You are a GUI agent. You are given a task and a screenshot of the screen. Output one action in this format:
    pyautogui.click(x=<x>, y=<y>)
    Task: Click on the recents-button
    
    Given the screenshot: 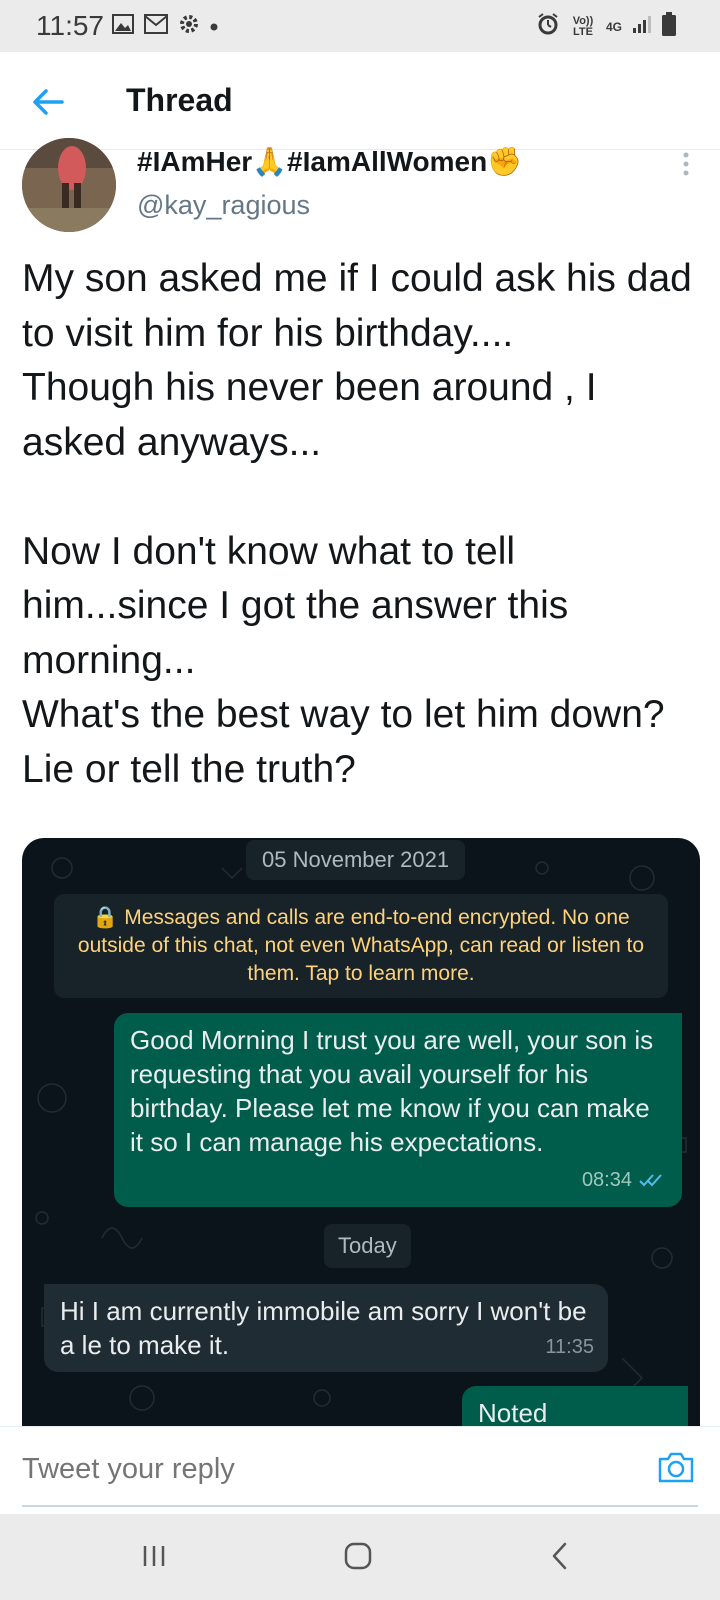 What is the action you would take?
    pyautogui.click(x=154, y=1556)
    